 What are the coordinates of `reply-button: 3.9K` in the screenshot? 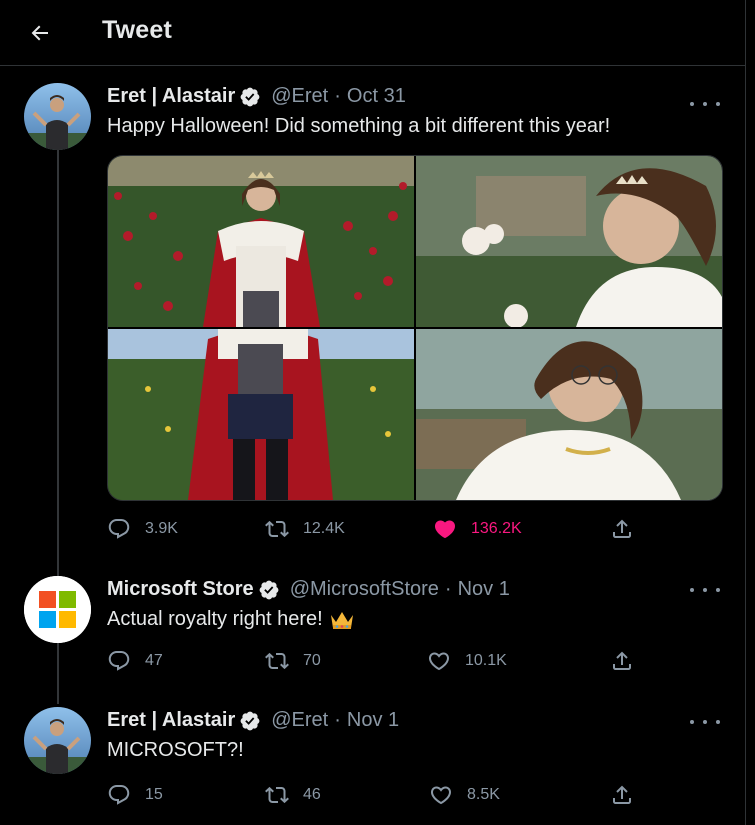 It's located at (142, 529).